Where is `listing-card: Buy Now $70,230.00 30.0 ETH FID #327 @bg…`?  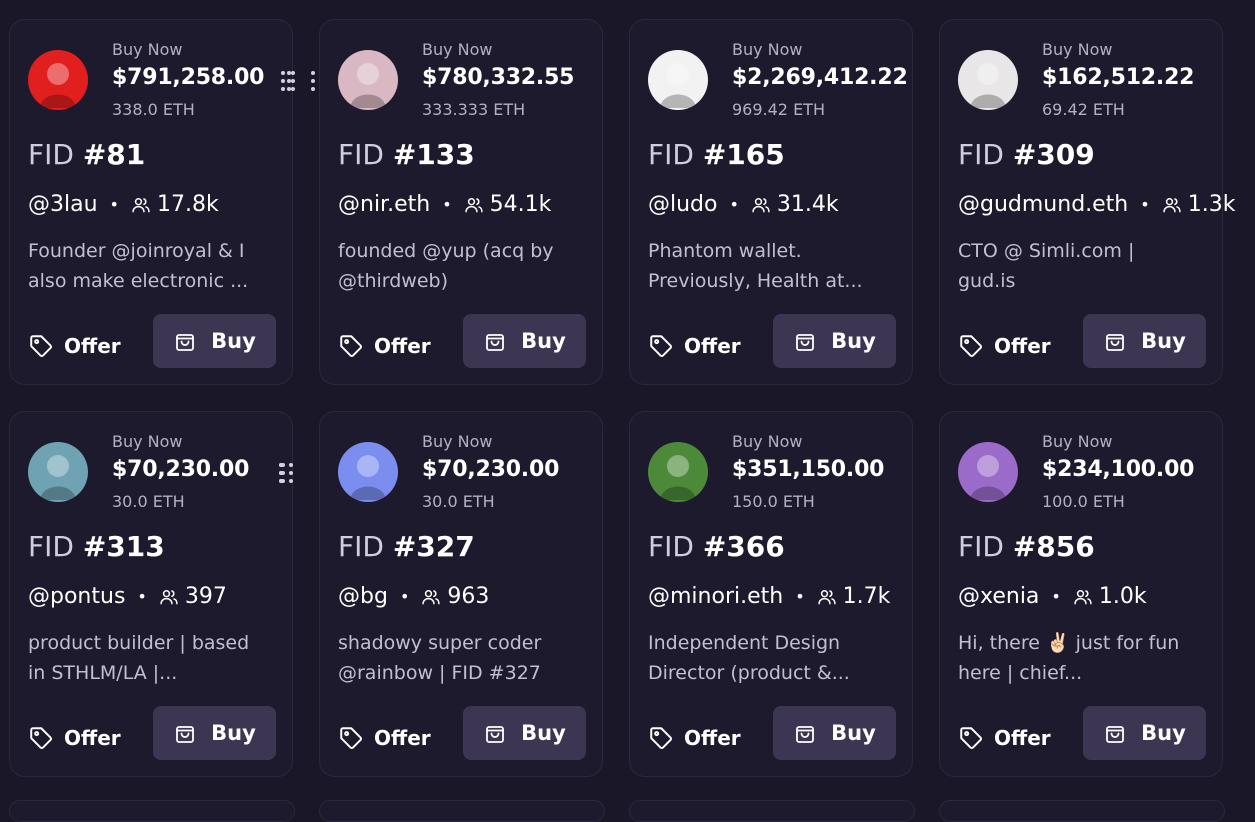
listing-card: Buy Now $70,230.00 30.0 ETH FID #327 @bg… is located at coordinates (441, 594).